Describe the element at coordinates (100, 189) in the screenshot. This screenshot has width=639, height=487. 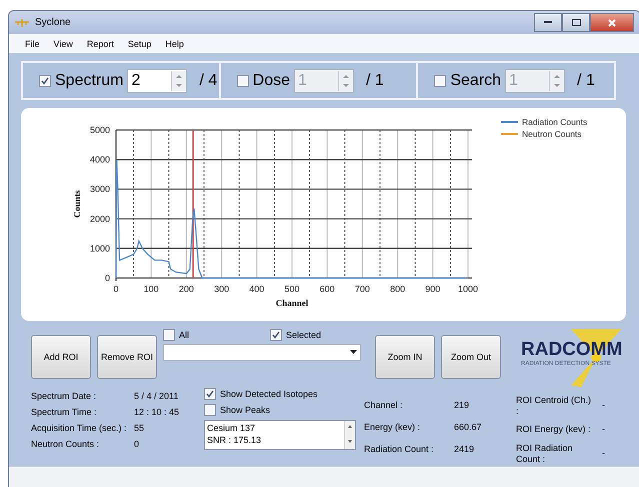
I see `y-tick-label: 3000` at that location.